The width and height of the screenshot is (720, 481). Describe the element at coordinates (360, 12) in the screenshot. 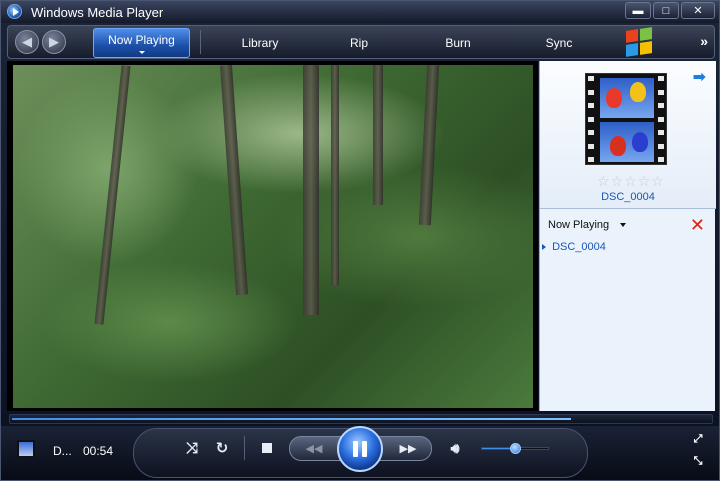

I see `title-bar: Windows Media Player ▬ □ ✕` at that location.